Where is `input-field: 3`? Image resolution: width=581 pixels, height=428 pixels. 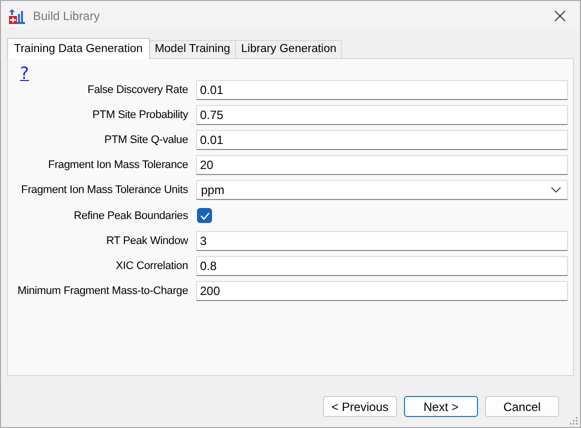
input-field: 3 is located at coordinates (382, 241).